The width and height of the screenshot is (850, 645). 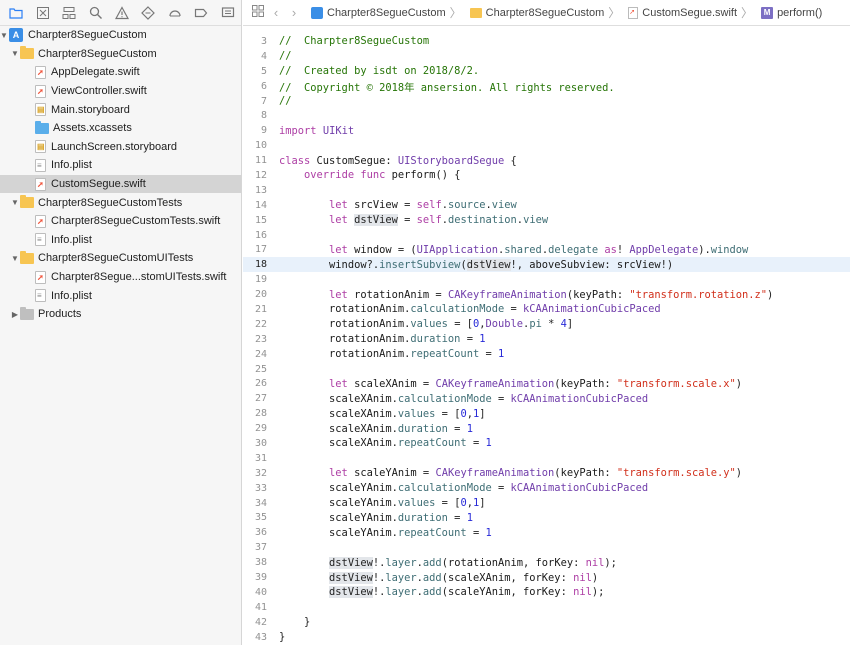 What do you see at coordinates (546, 235) in the screenshot?
I see `code-line: 16` at bounding box center [546, 235].